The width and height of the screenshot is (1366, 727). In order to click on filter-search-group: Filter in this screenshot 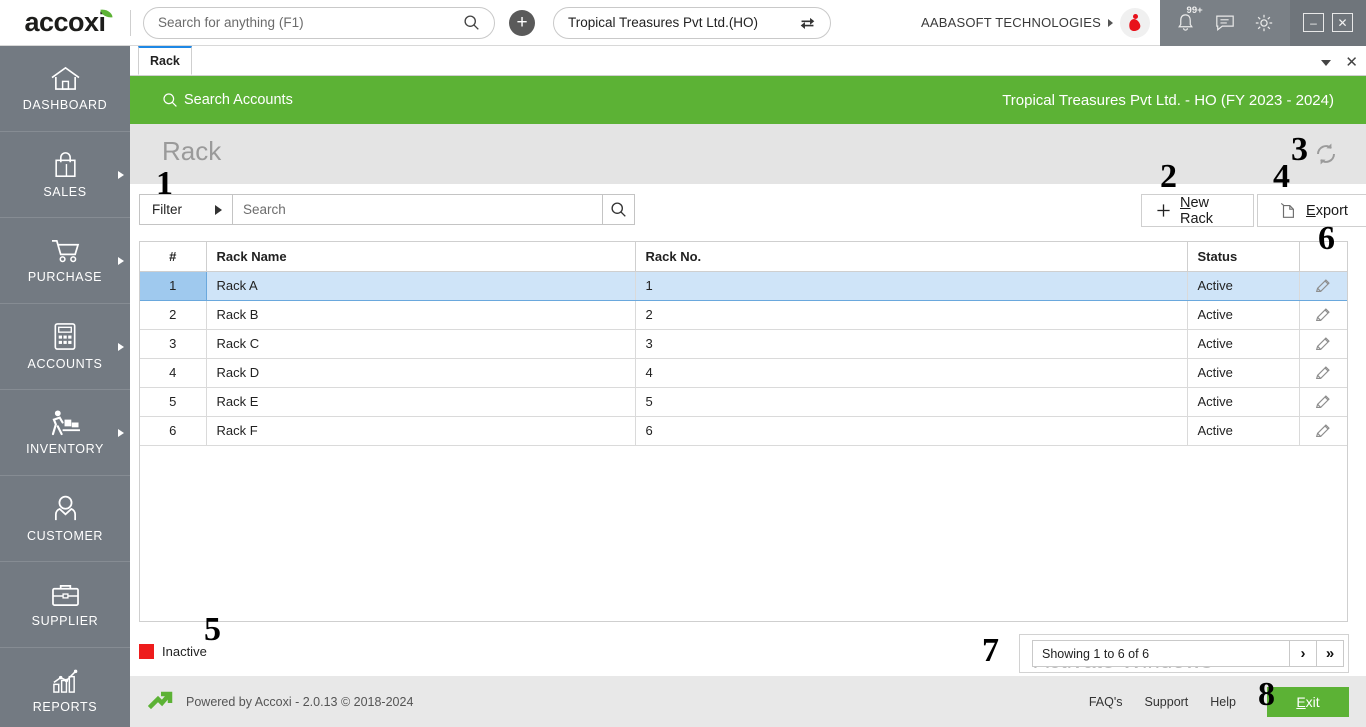, I will do `click(387, 209)`.